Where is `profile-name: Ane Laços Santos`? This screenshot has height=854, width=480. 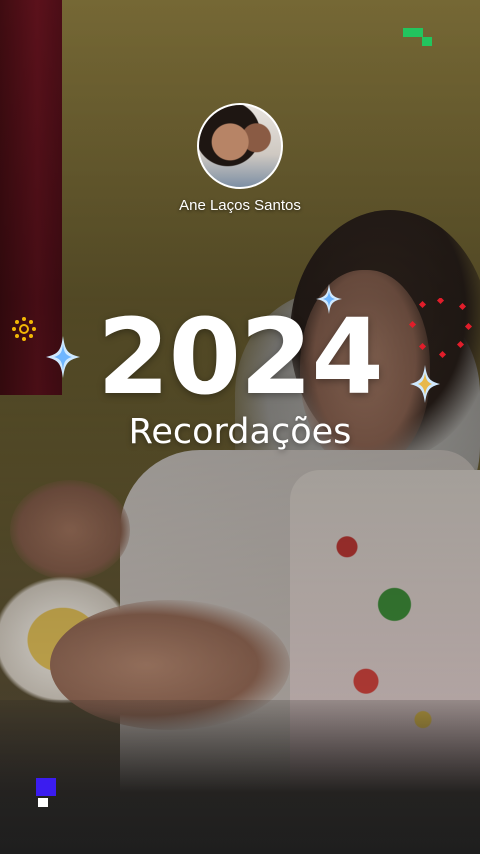 profile-name: Ane Laços Santos is located at coordinates (240, 205).